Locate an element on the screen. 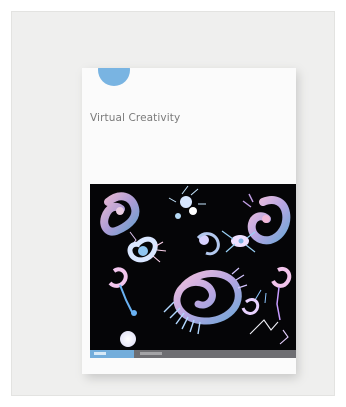  journal-title: Virtual Creativity is located at coordinates (135, 118).